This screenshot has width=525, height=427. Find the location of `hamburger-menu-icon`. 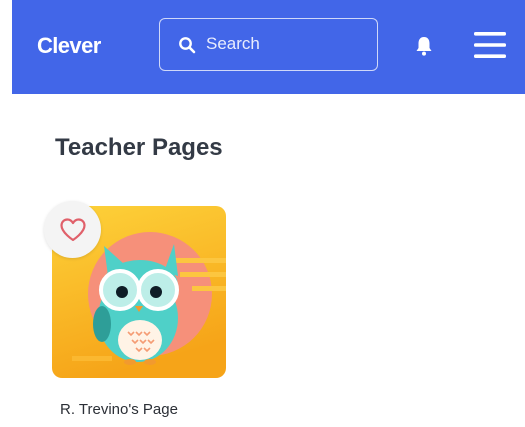

hamburger-menu-icon is located at coordinates (490, 45).